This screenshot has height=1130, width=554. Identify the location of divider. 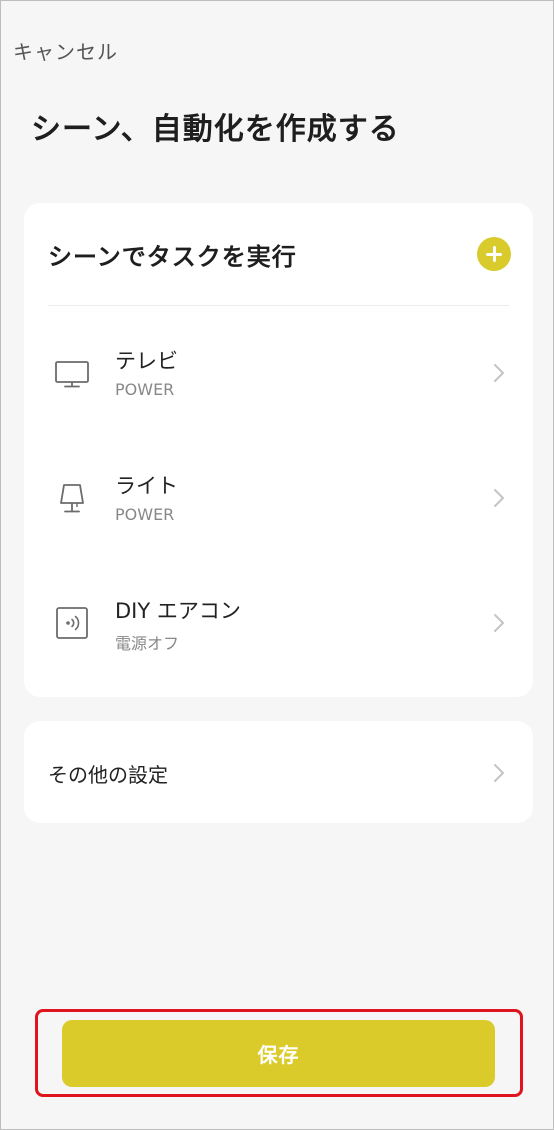
(278, 305).